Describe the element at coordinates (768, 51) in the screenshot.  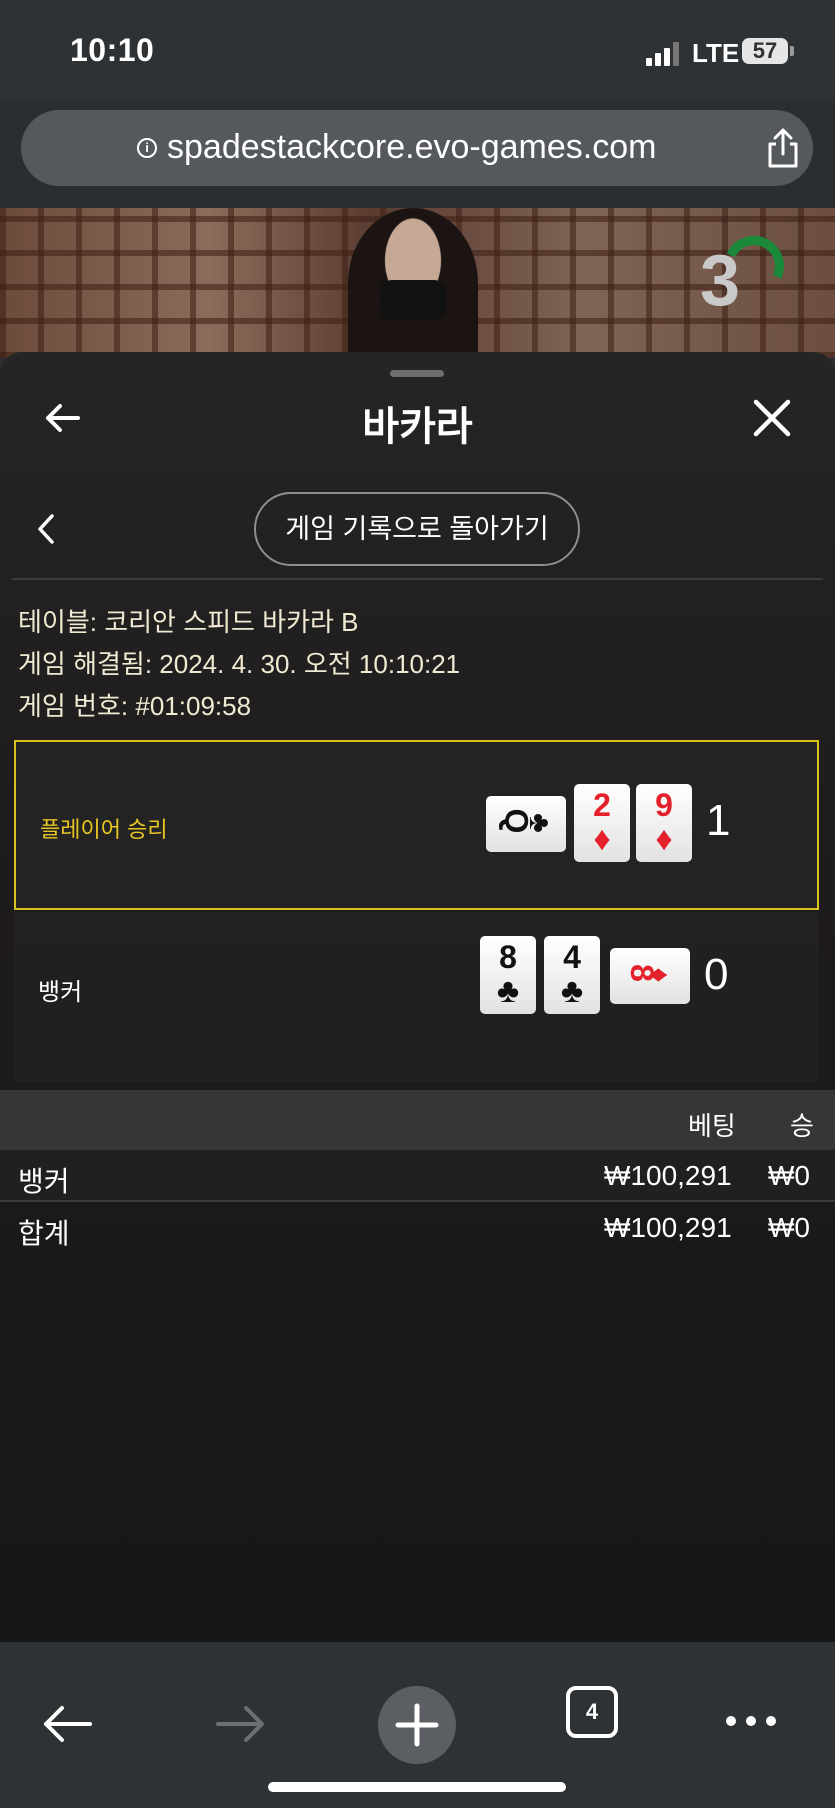
I see `battery-icon: 57` at that location.